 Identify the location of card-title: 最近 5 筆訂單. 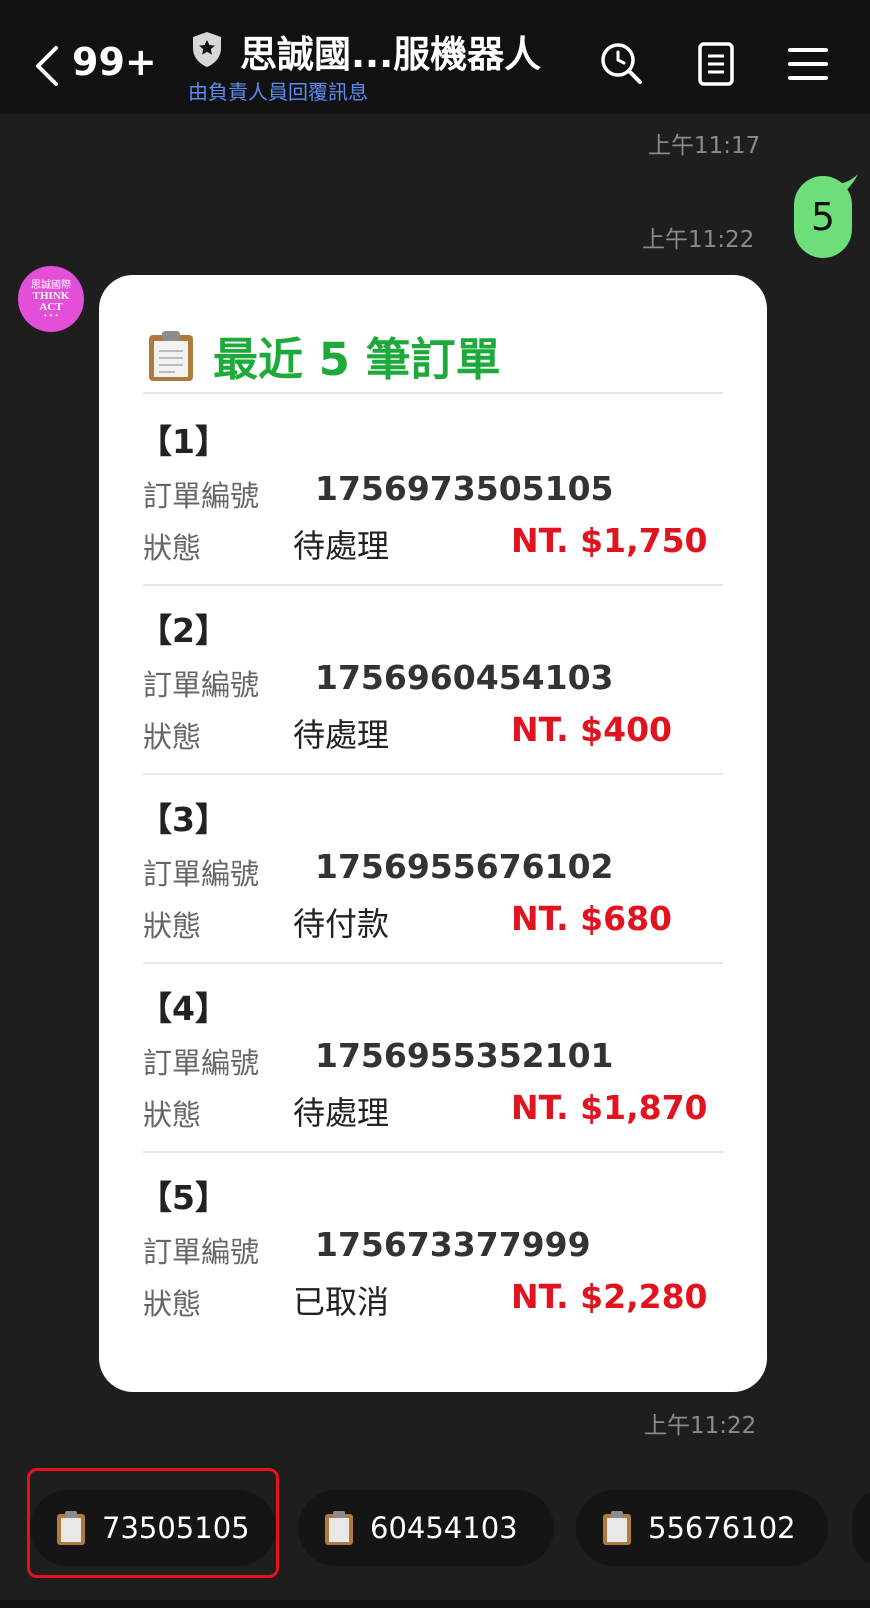
(357, 359).